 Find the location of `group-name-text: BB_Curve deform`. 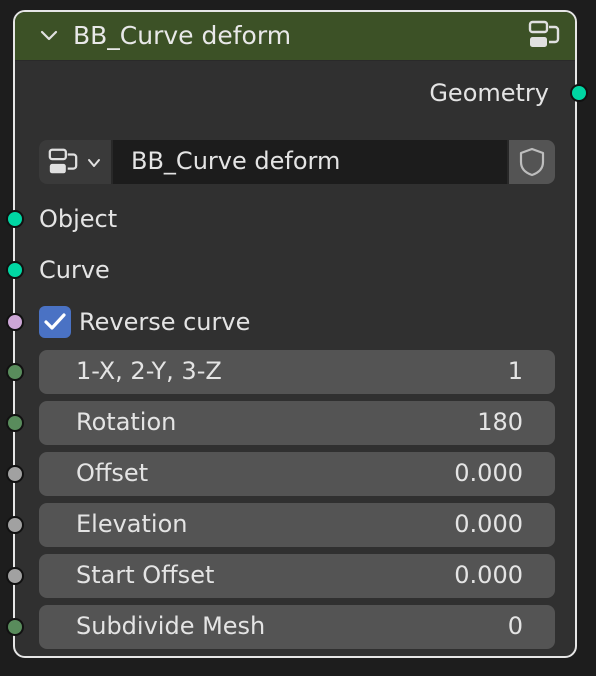

group-name-text: BB_Curve deform is located at coordinates (236, 161).